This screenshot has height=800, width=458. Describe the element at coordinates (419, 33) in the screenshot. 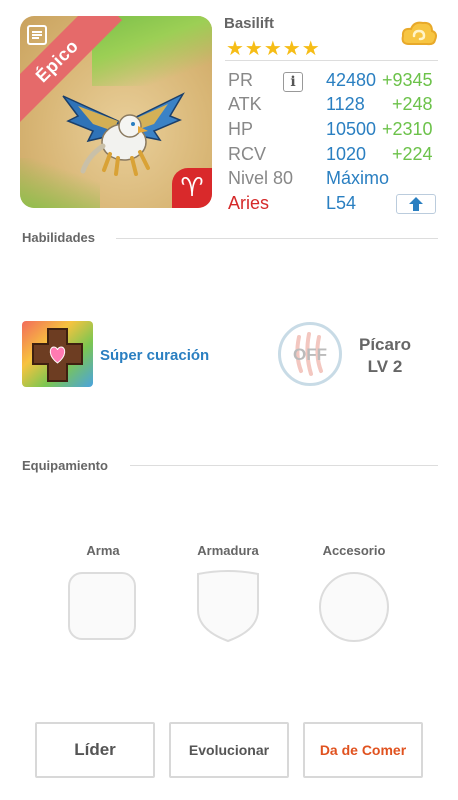

I see `element-cloud-icon` at that location.